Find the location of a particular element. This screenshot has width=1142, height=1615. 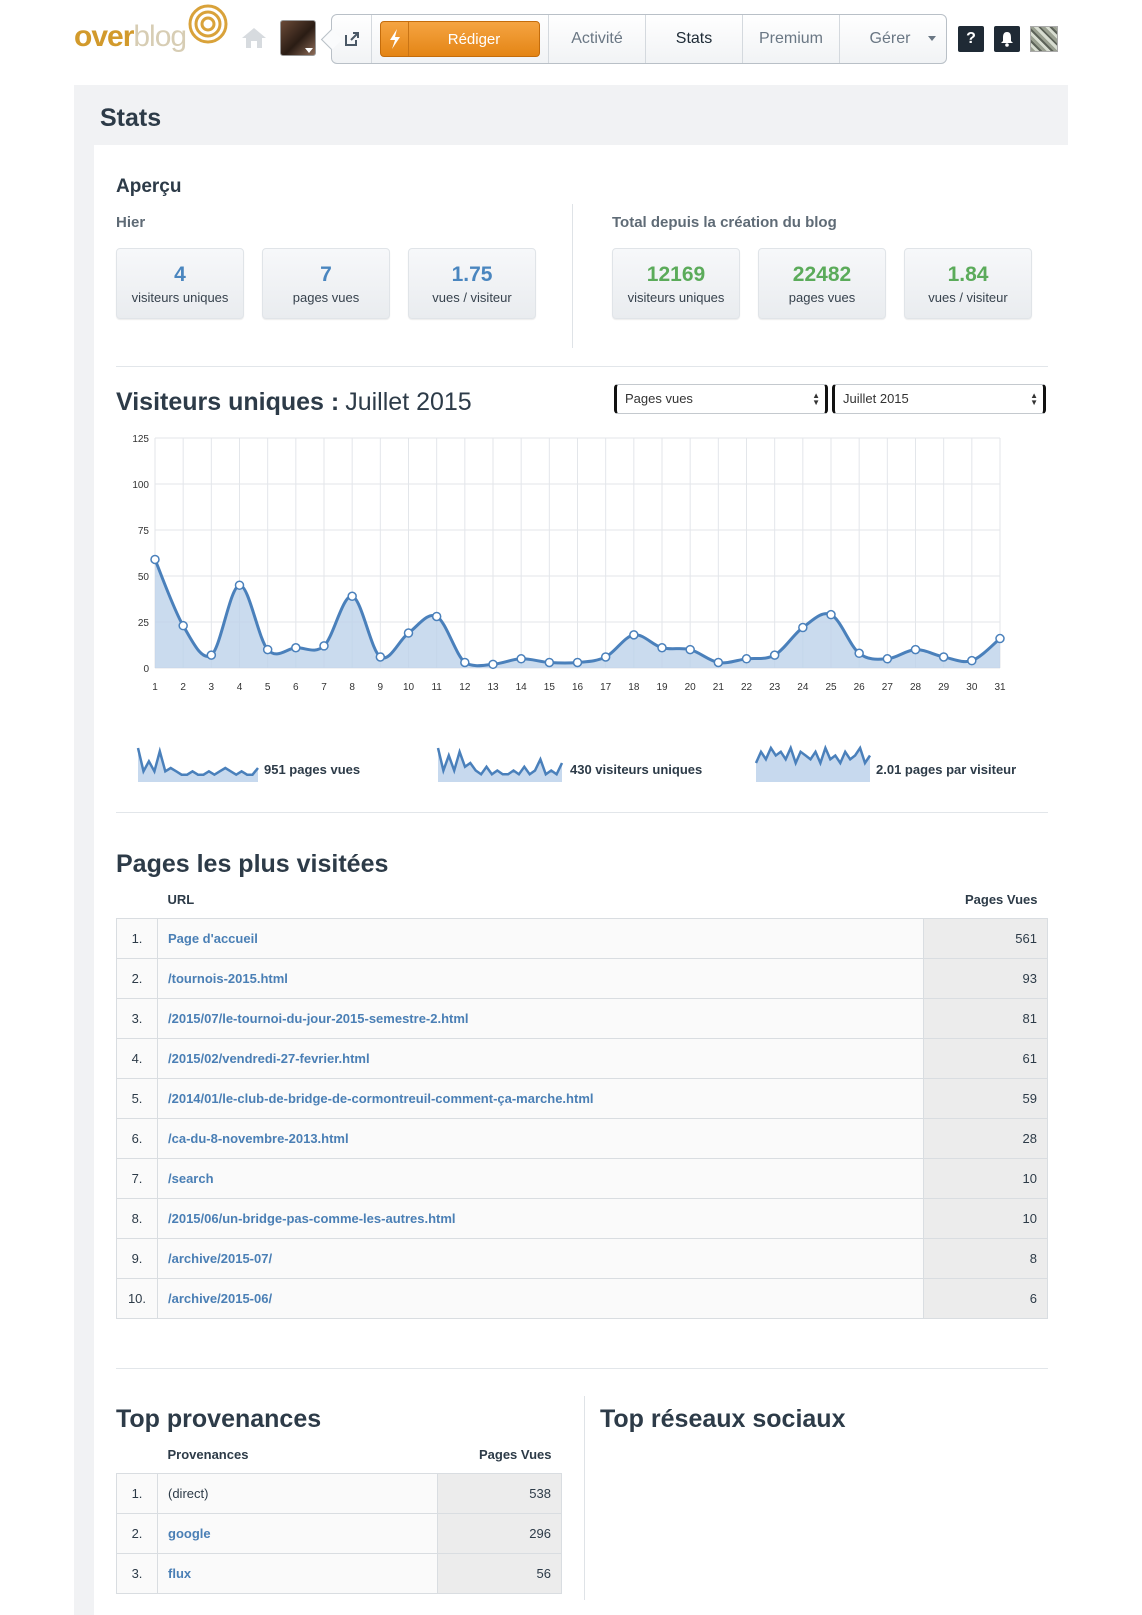

stat-total-pageviews: 22482 pages vues is located at coordinates (822, 283).